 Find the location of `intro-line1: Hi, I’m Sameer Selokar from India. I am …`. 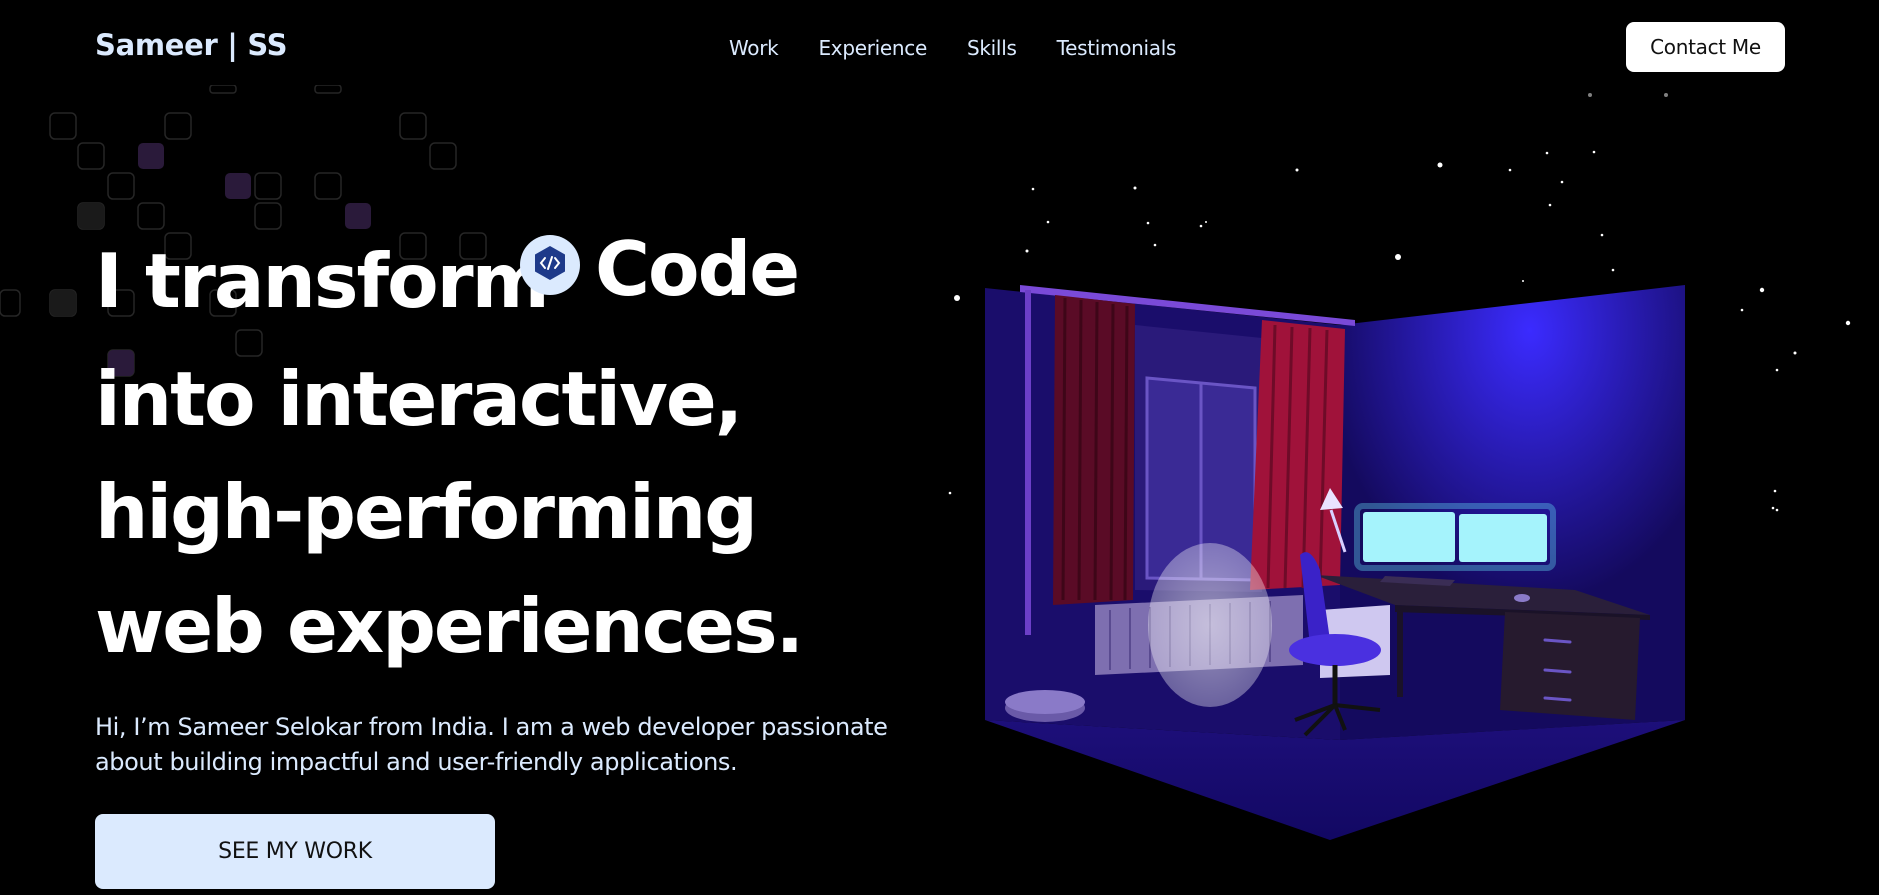

intro-line1: Hi, I’m Sameer Selokar from India. I am … is located at coordinates (491, 727).